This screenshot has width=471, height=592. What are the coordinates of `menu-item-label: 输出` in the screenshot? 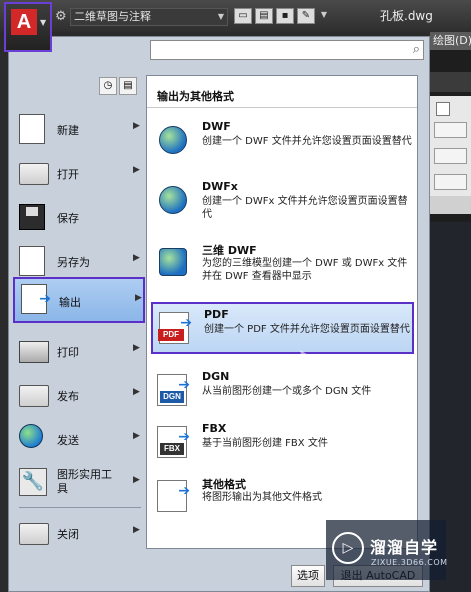 It's located at (70, 302).